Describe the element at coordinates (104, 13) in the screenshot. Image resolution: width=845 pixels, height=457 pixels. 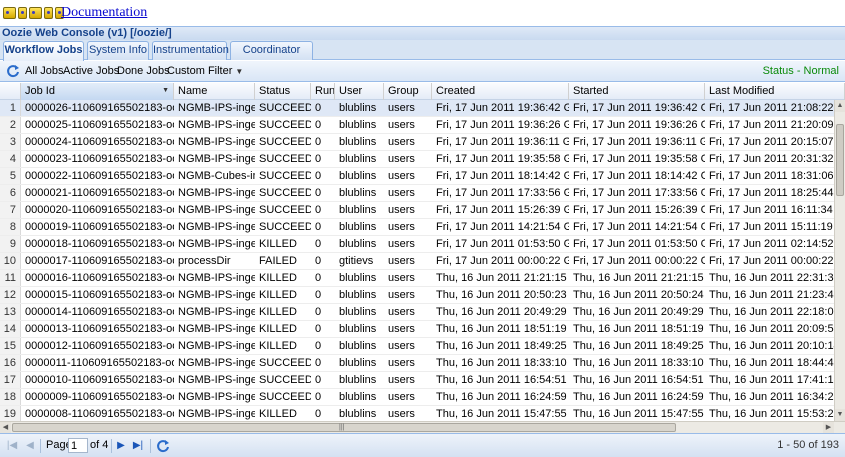
I see `documentation-link: Documentation` at that location.